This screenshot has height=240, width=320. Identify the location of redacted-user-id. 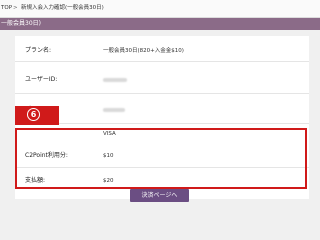
(115, 79).